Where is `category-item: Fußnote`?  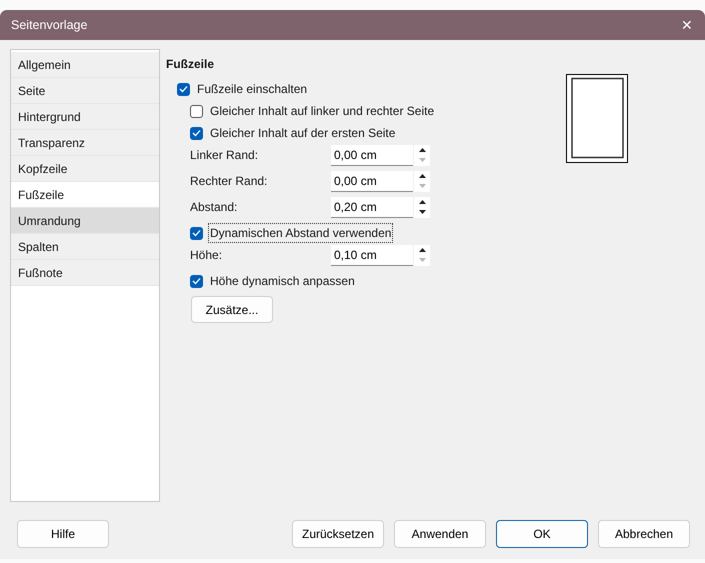 category-item: Fußnote is located at coordinates (85, 273).